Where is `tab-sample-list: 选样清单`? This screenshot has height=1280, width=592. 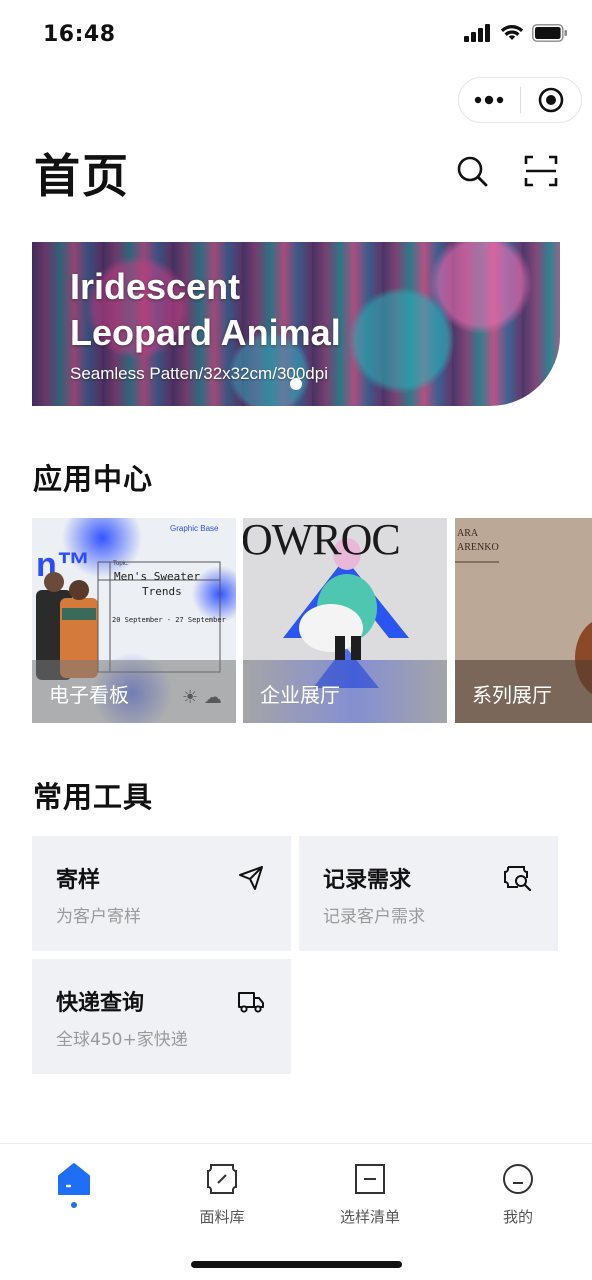 tab-sample-list: 选样清单 is located at coordinates (370, 1194).